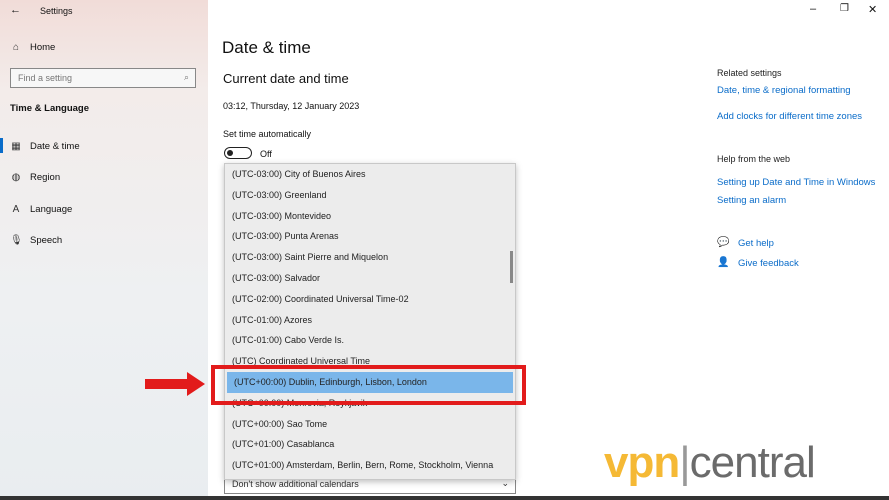  I want to click on calendar-clock-icon: ▦, so click(16, 146).